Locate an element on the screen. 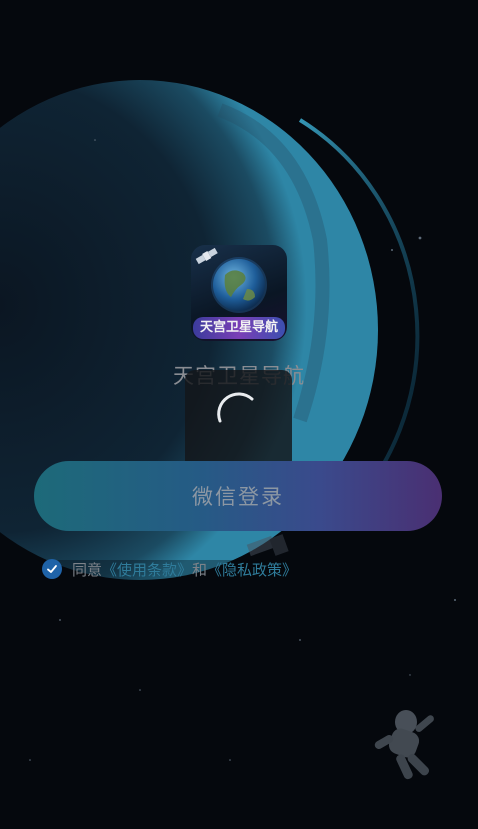 Image resolution: width=478 pixels, height=829 pixels. privacy-link: 《隐私政策》 is located at coordinates (252, 570).